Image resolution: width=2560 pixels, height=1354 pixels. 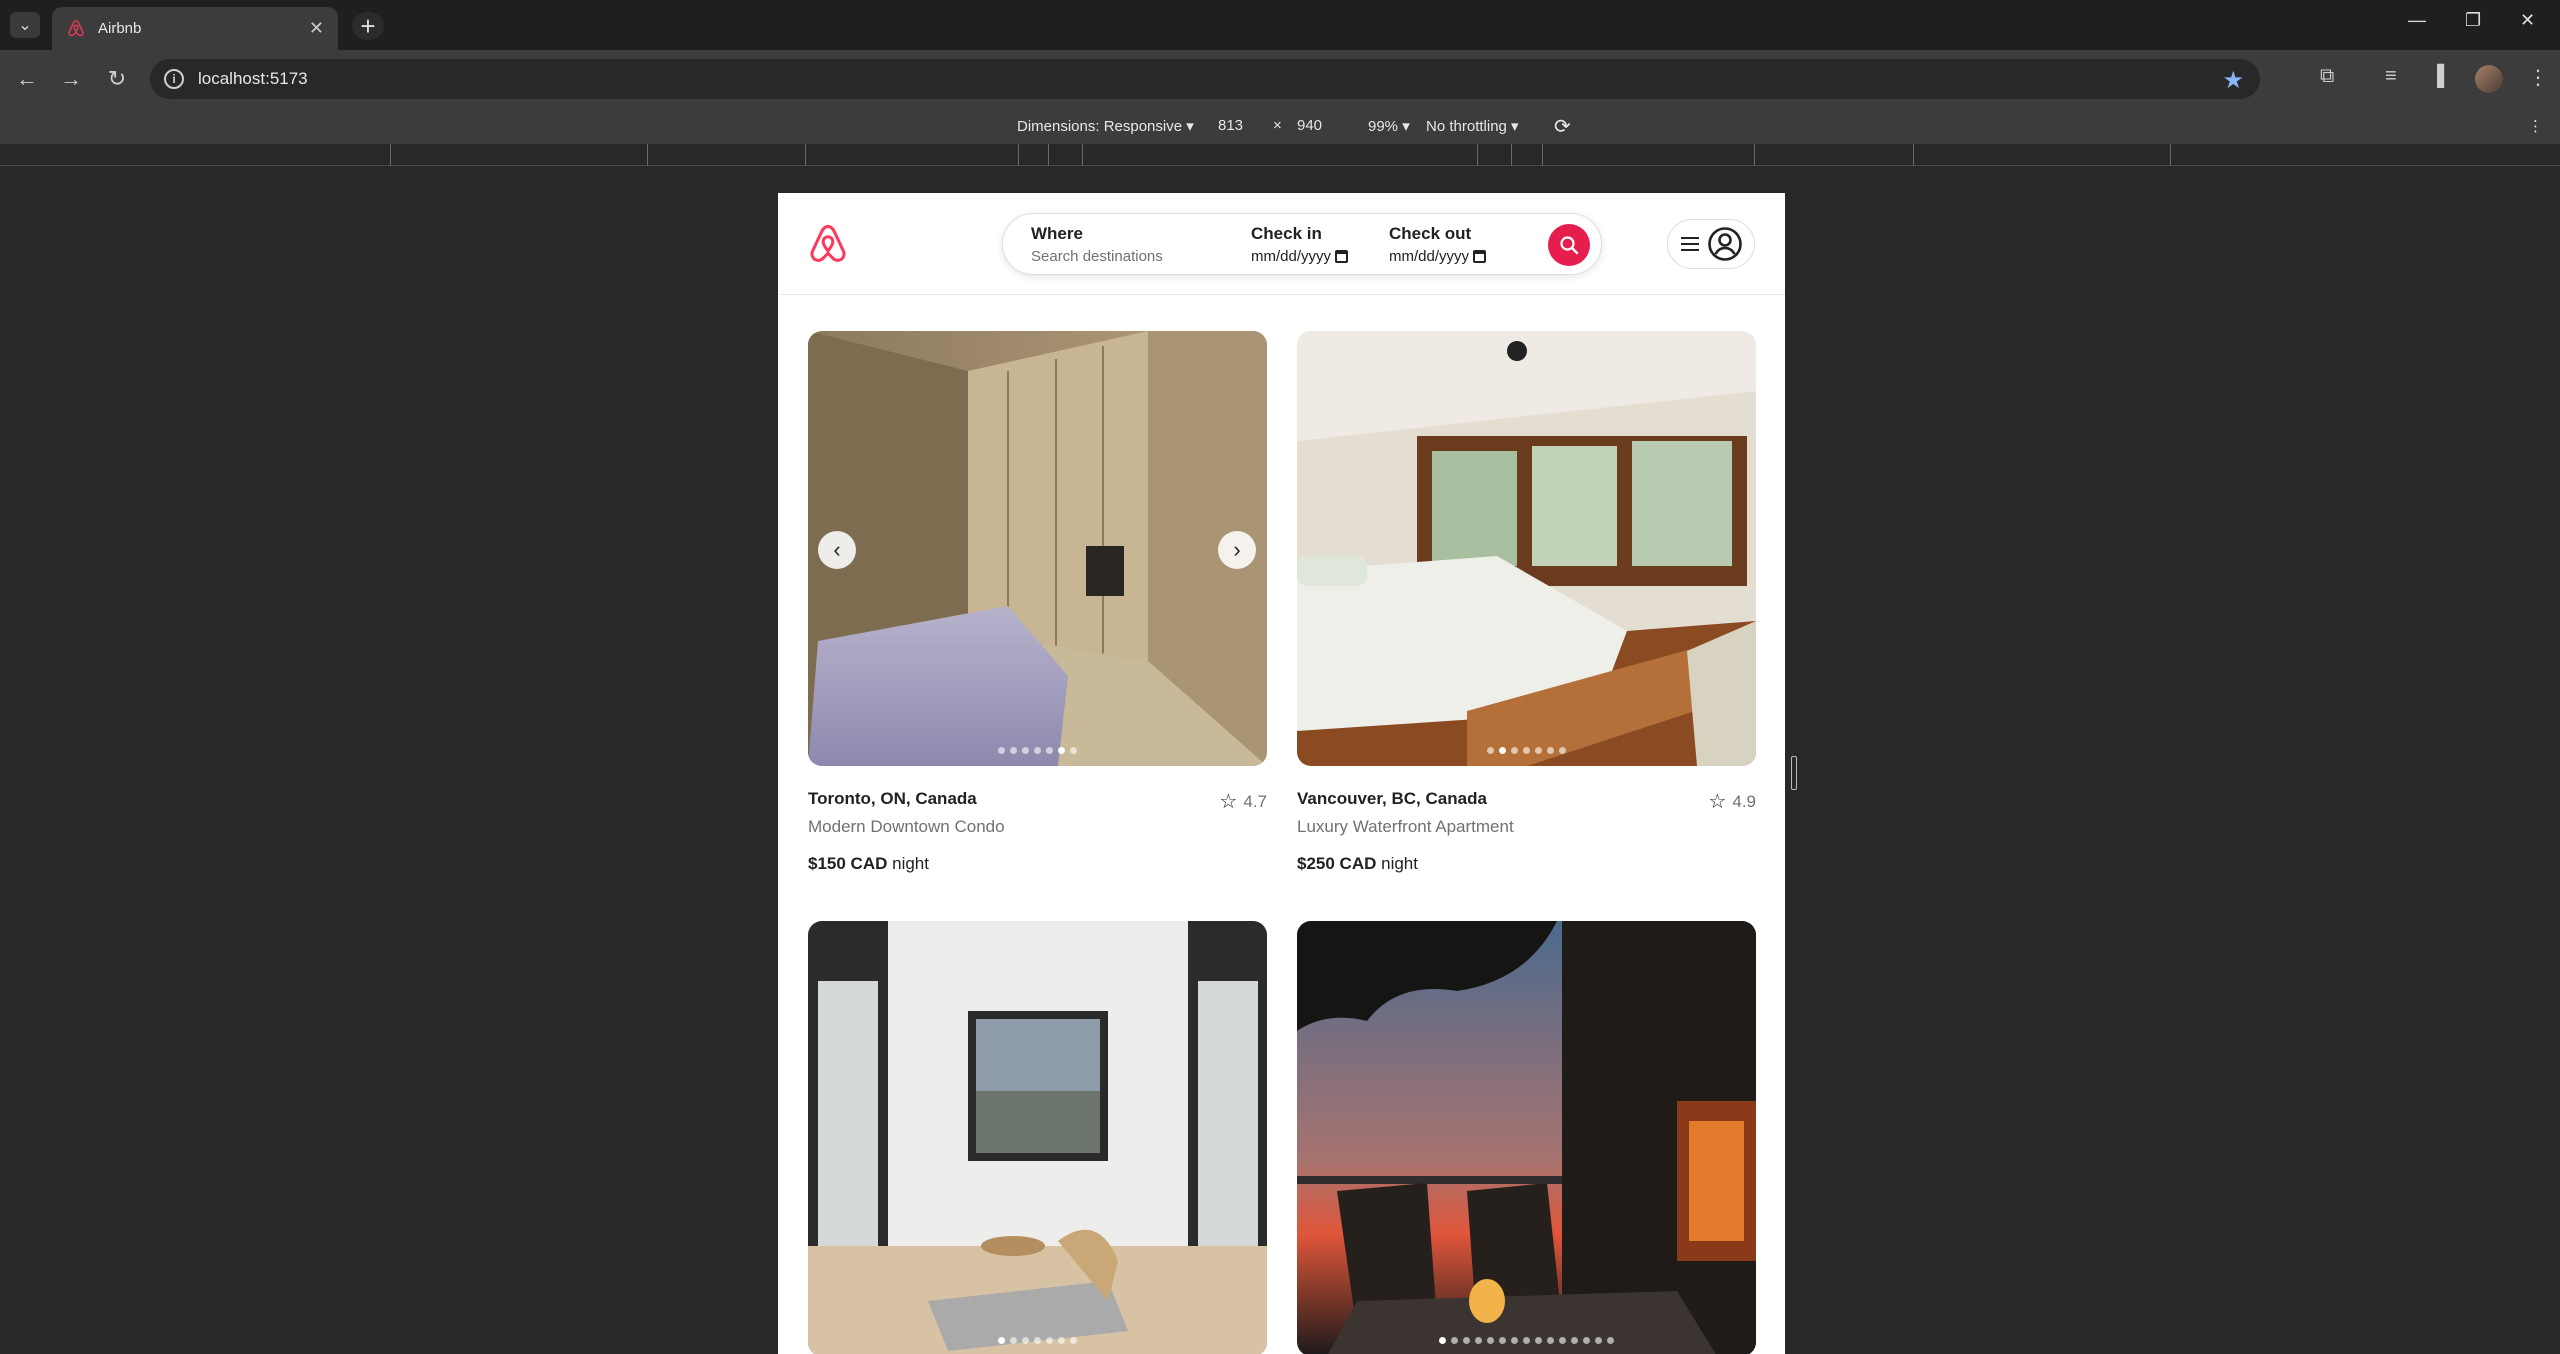 What do you see at coordinates (120, 28) in the screenshot?
I see `tab-title: Airbnb` at bounding box center [120, 28].